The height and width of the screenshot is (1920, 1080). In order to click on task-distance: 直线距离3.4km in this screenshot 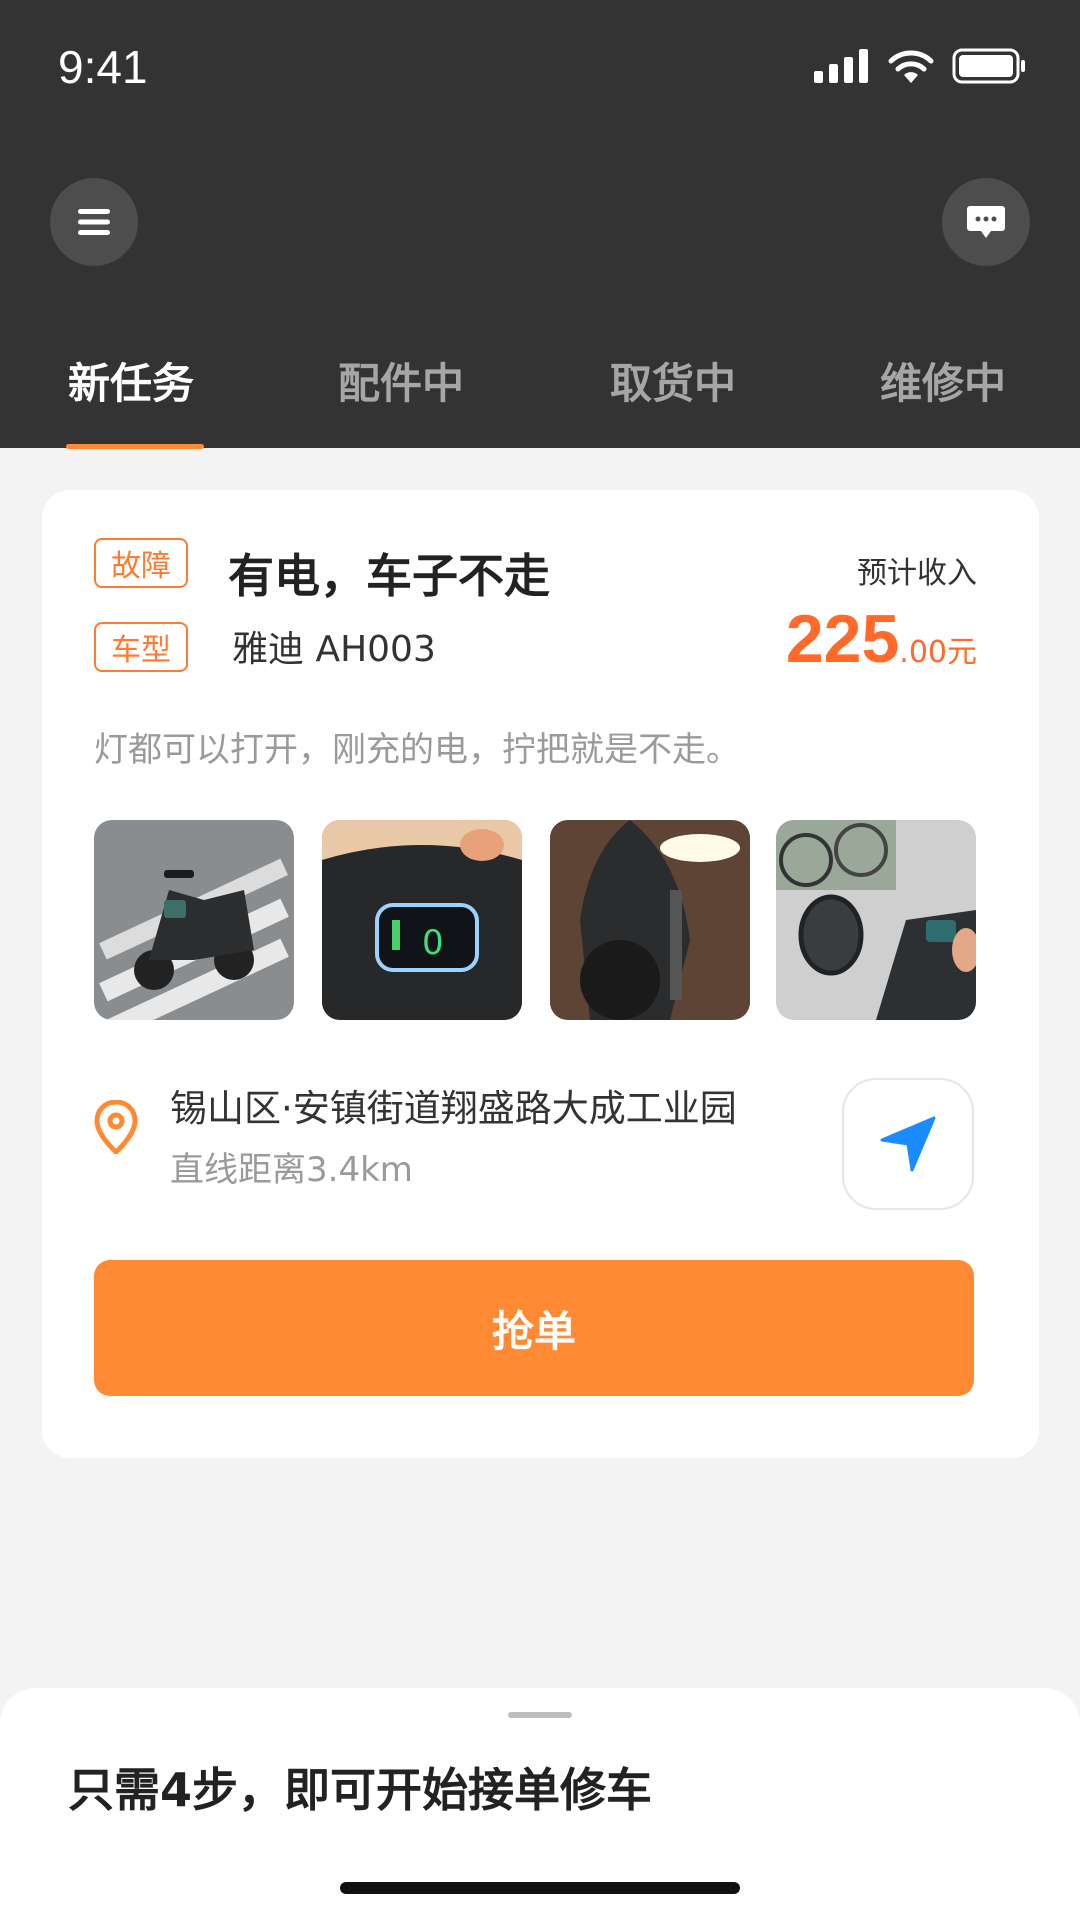, I will do `click(291, 1170)`.